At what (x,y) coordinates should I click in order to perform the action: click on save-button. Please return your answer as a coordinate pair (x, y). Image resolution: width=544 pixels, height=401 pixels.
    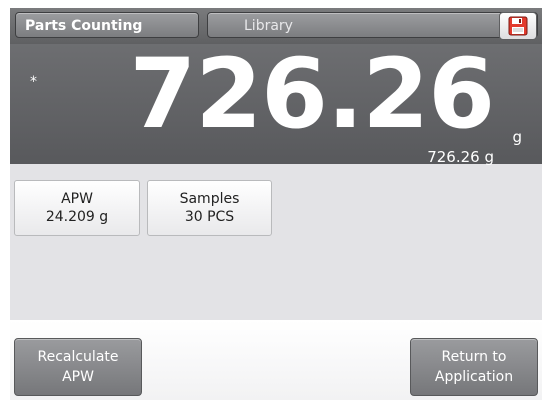
    Looking at the image, I should click on (518, 26).